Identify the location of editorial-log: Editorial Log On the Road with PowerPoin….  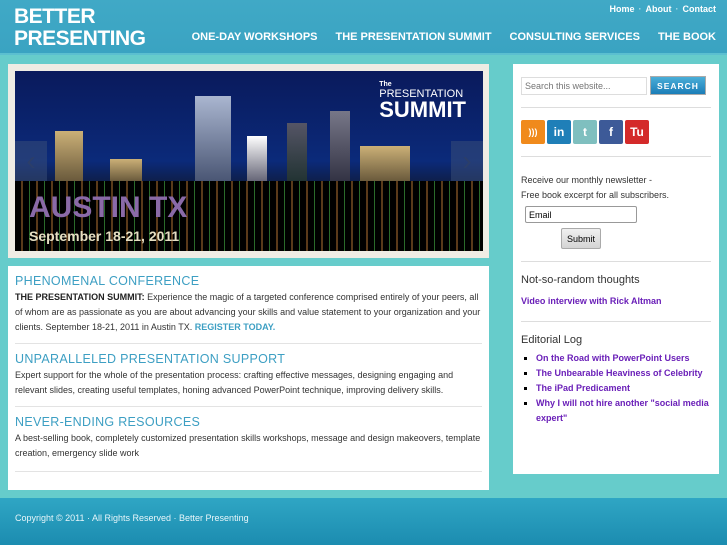
(616, 380).